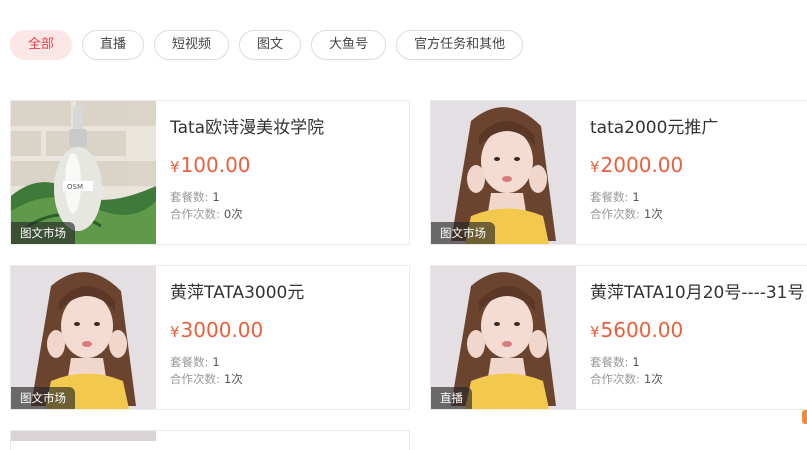  I want to click on card-title: tata2000元推广, so click(654, 125).